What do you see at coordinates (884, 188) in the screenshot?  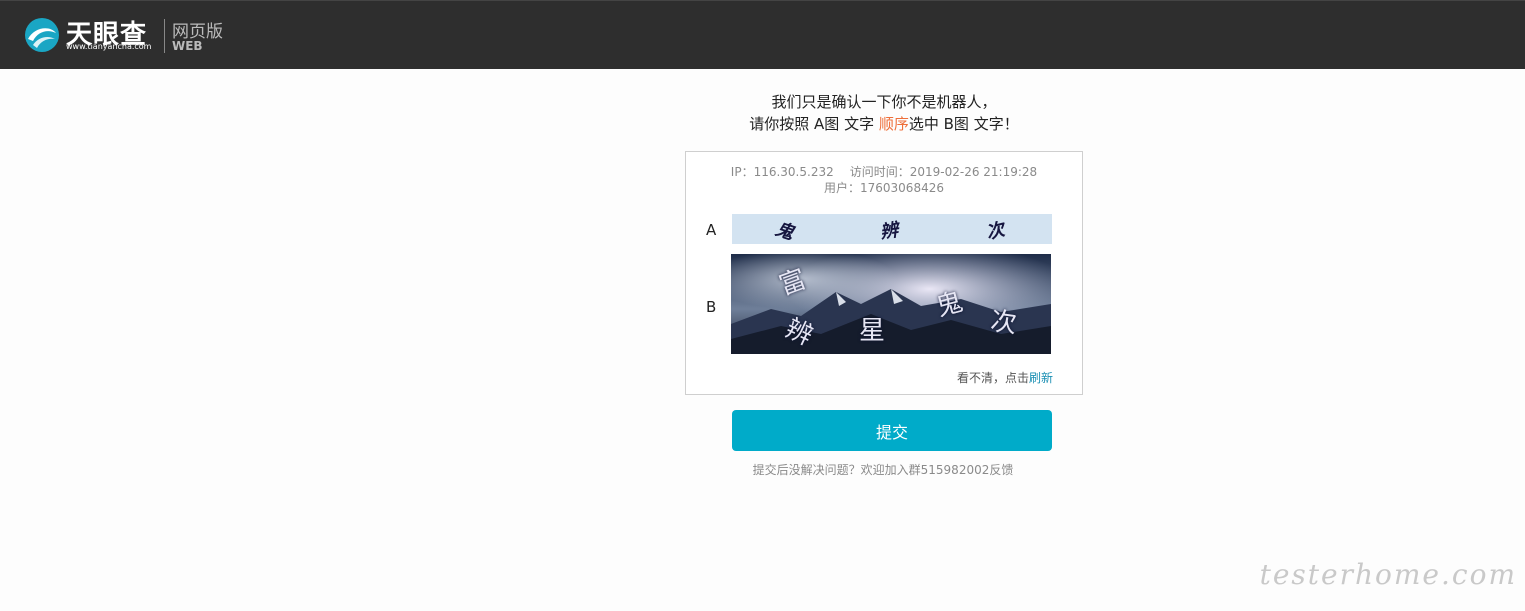 I see `user-id: 用户：17603068426` at bounding box center [884, 188].